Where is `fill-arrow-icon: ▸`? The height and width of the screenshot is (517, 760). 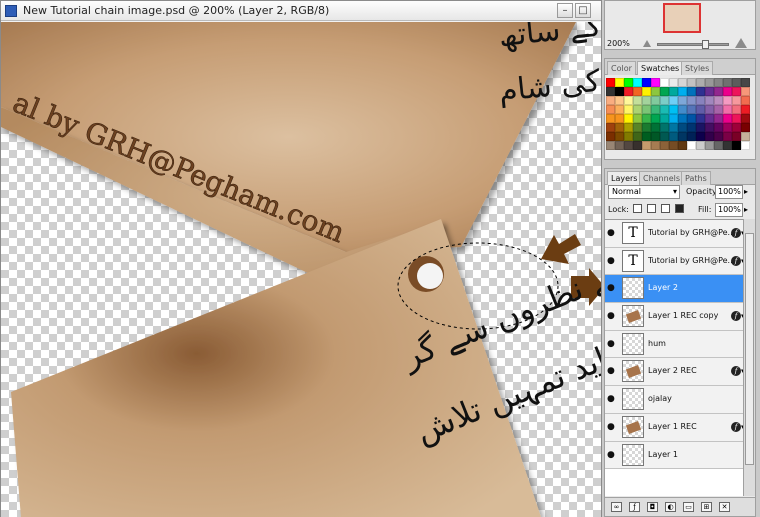
fill-arrow-icon: ▸ is located at coordinates (746, 209).